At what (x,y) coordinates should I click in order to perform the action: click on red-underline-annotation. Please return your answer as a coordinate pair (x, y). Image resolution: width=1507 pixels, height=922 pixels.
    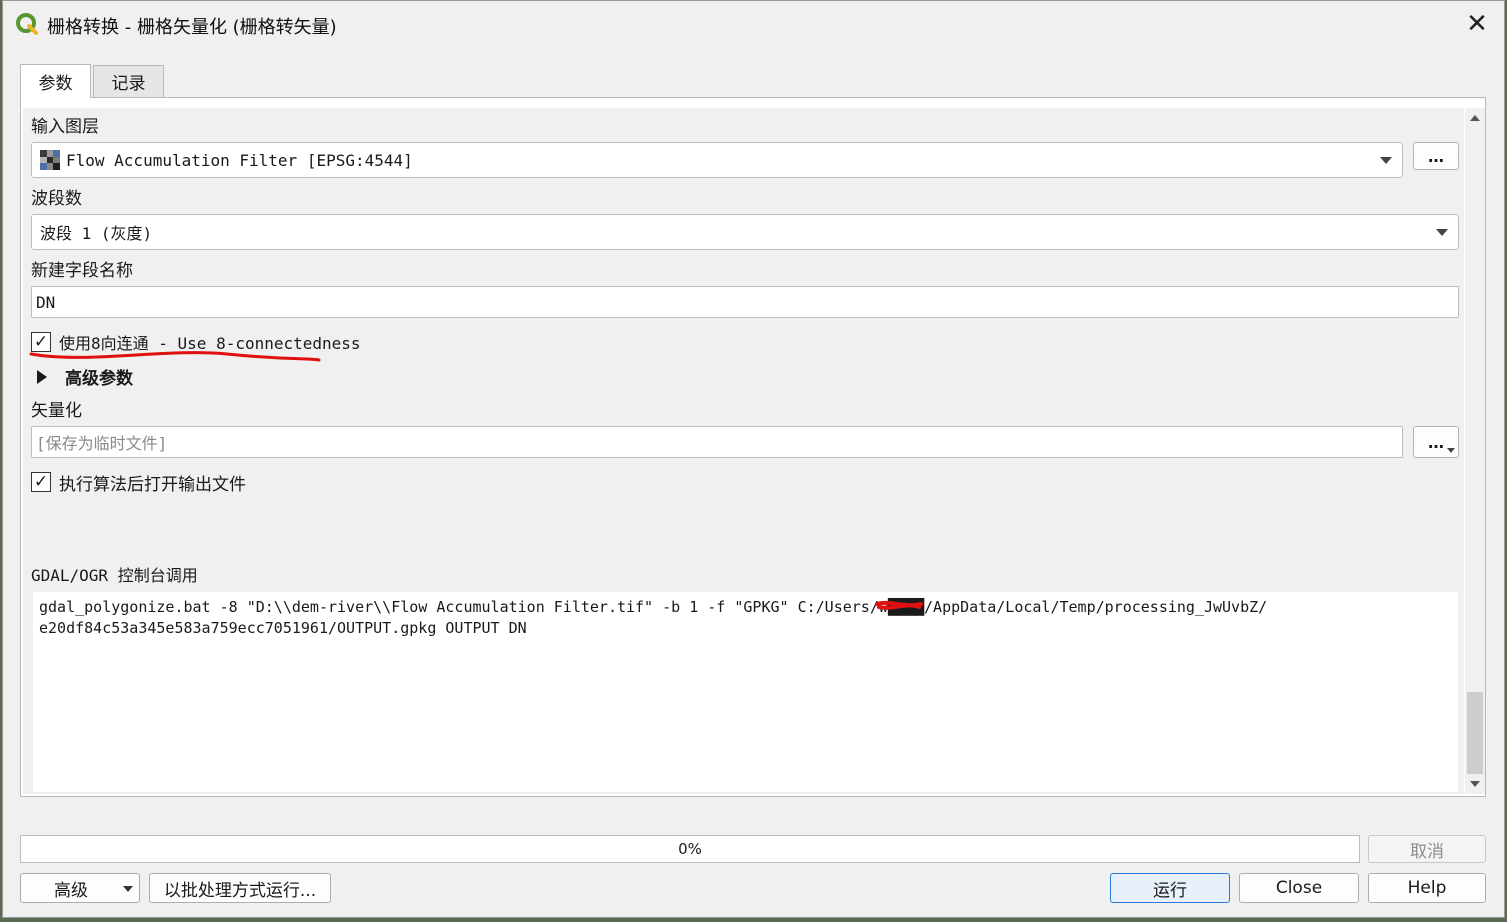
    Looking at the image, I should click on (175, 356).